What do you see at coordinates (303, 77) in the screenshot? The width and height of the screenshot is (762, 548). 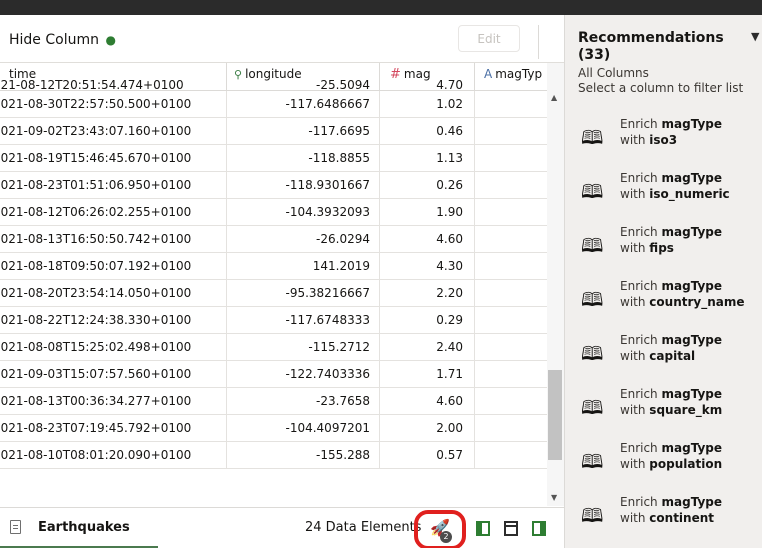 I see `column-header-longitude: ⚲ longitude -25.5094` at bounding box center [303, 77].